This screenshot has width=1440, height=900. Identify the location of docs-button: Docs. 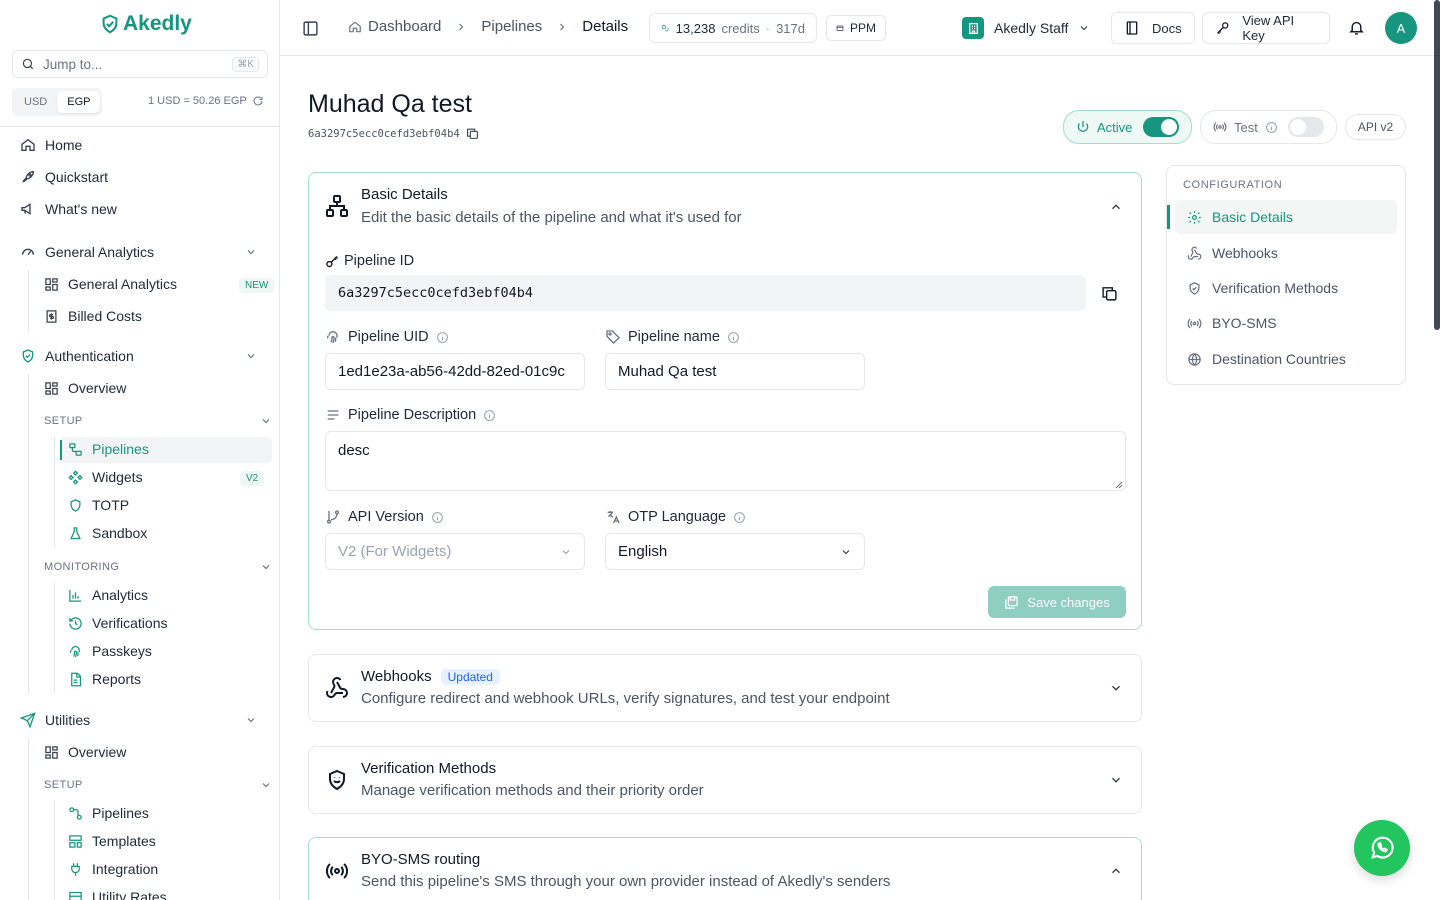
(1153, 28).